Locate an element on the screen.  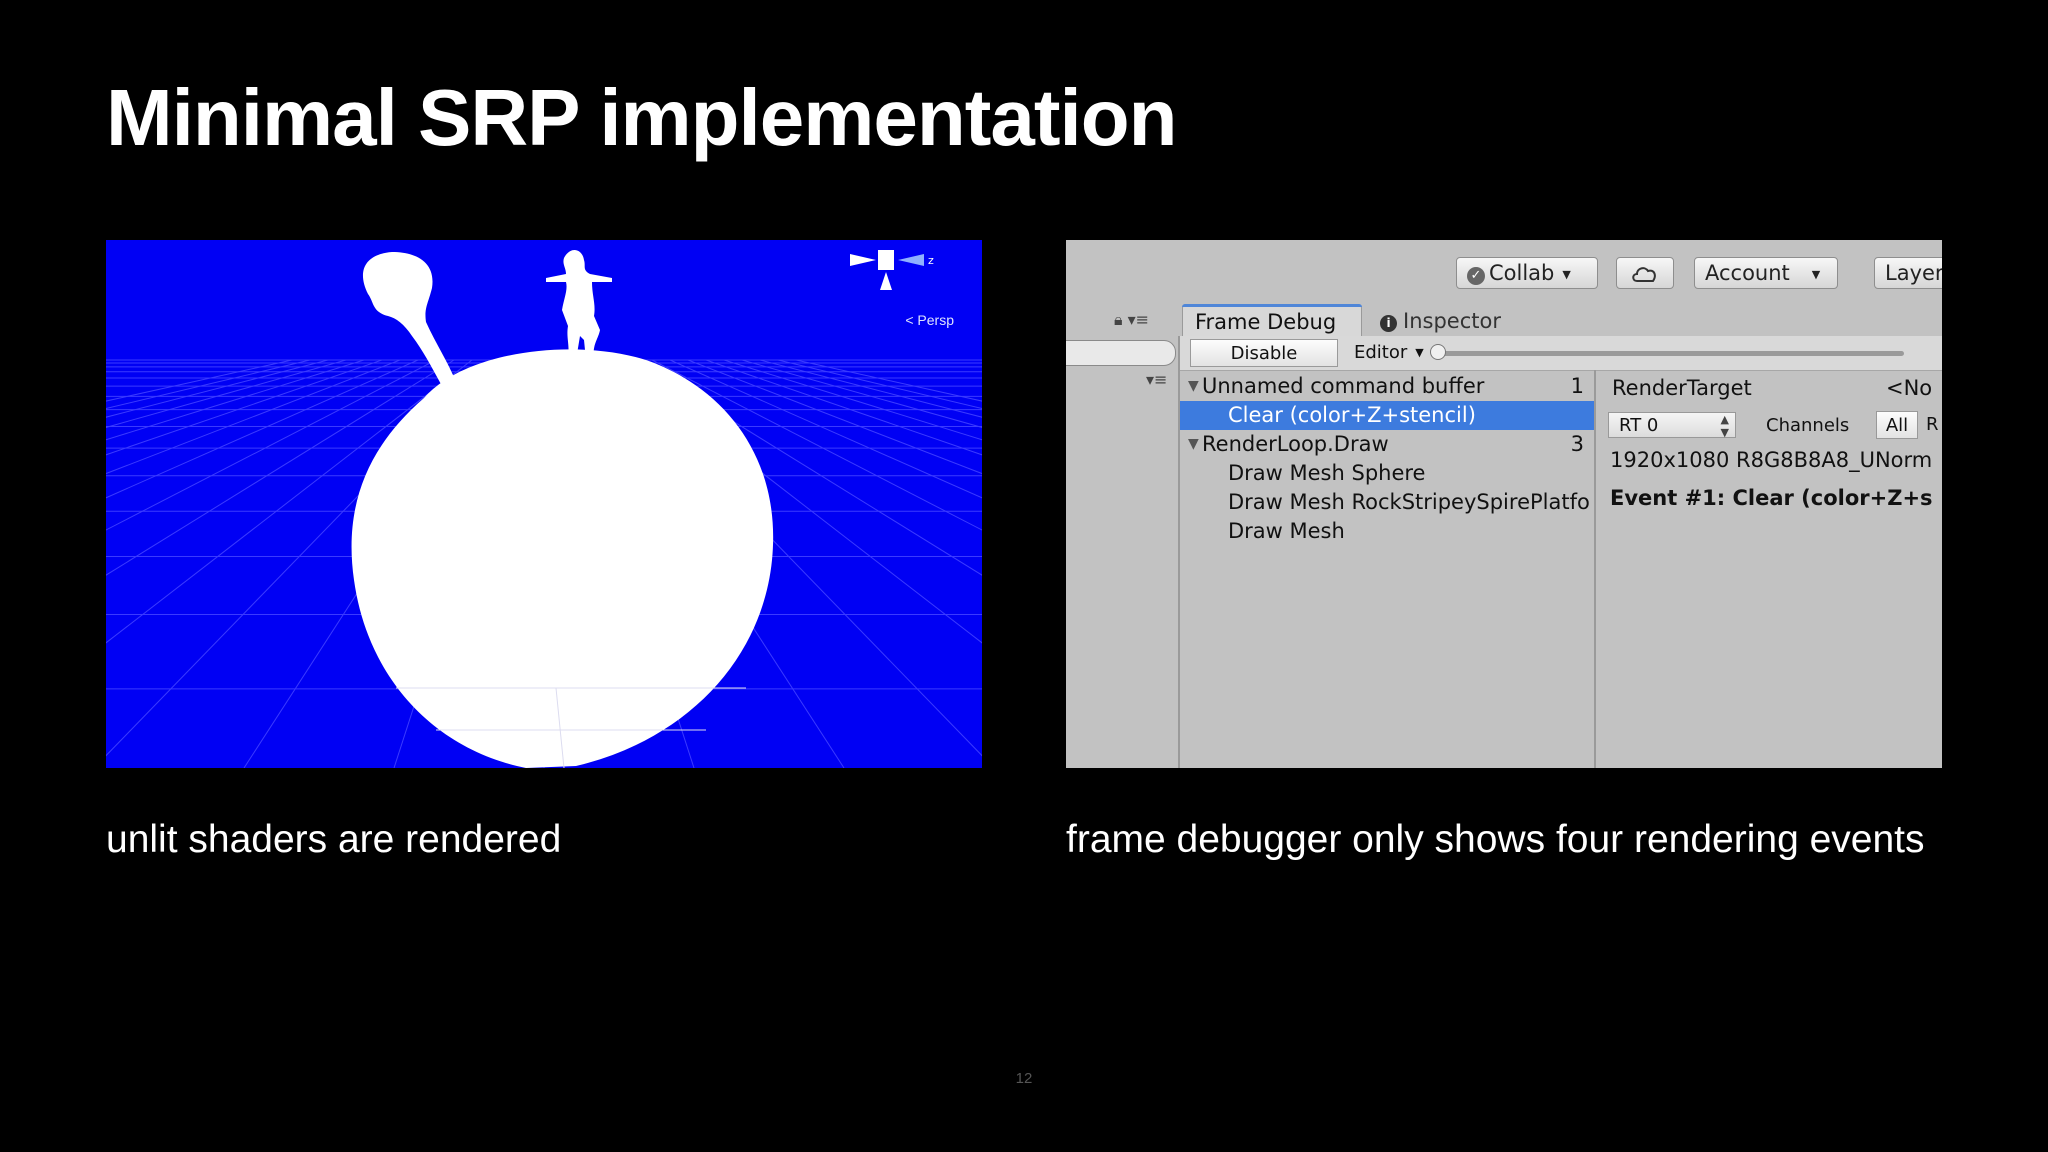
rt-select: RT 0 ▲ ▼ is located at coordinates (1672, 425).